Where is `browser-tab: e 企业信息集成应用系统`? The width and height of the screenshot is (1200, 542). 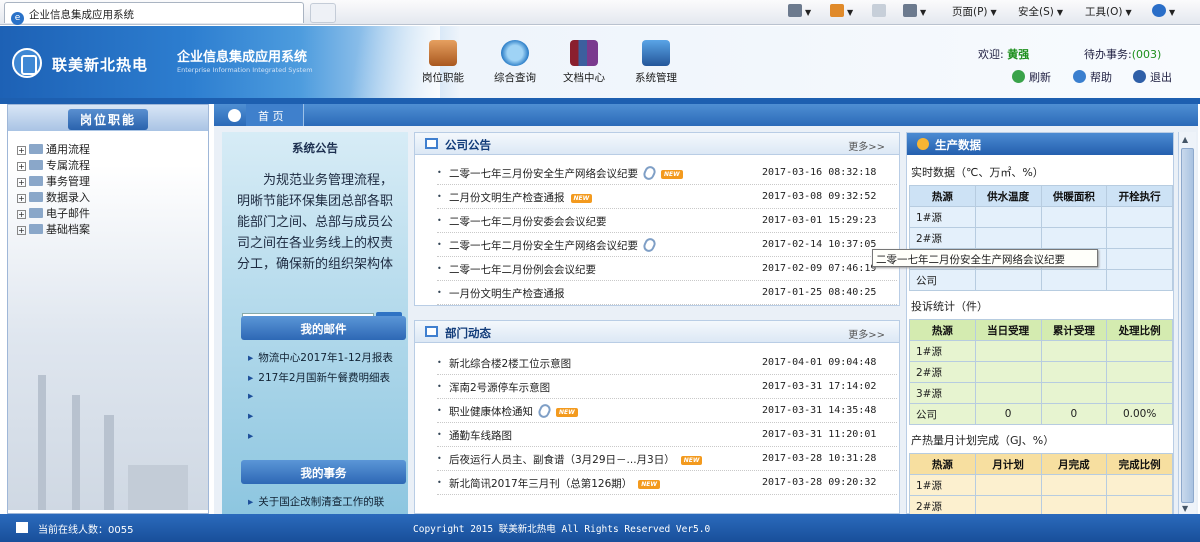 browser-tab: e 企业信息集成应用系统 is located at coordinates (154, 13).